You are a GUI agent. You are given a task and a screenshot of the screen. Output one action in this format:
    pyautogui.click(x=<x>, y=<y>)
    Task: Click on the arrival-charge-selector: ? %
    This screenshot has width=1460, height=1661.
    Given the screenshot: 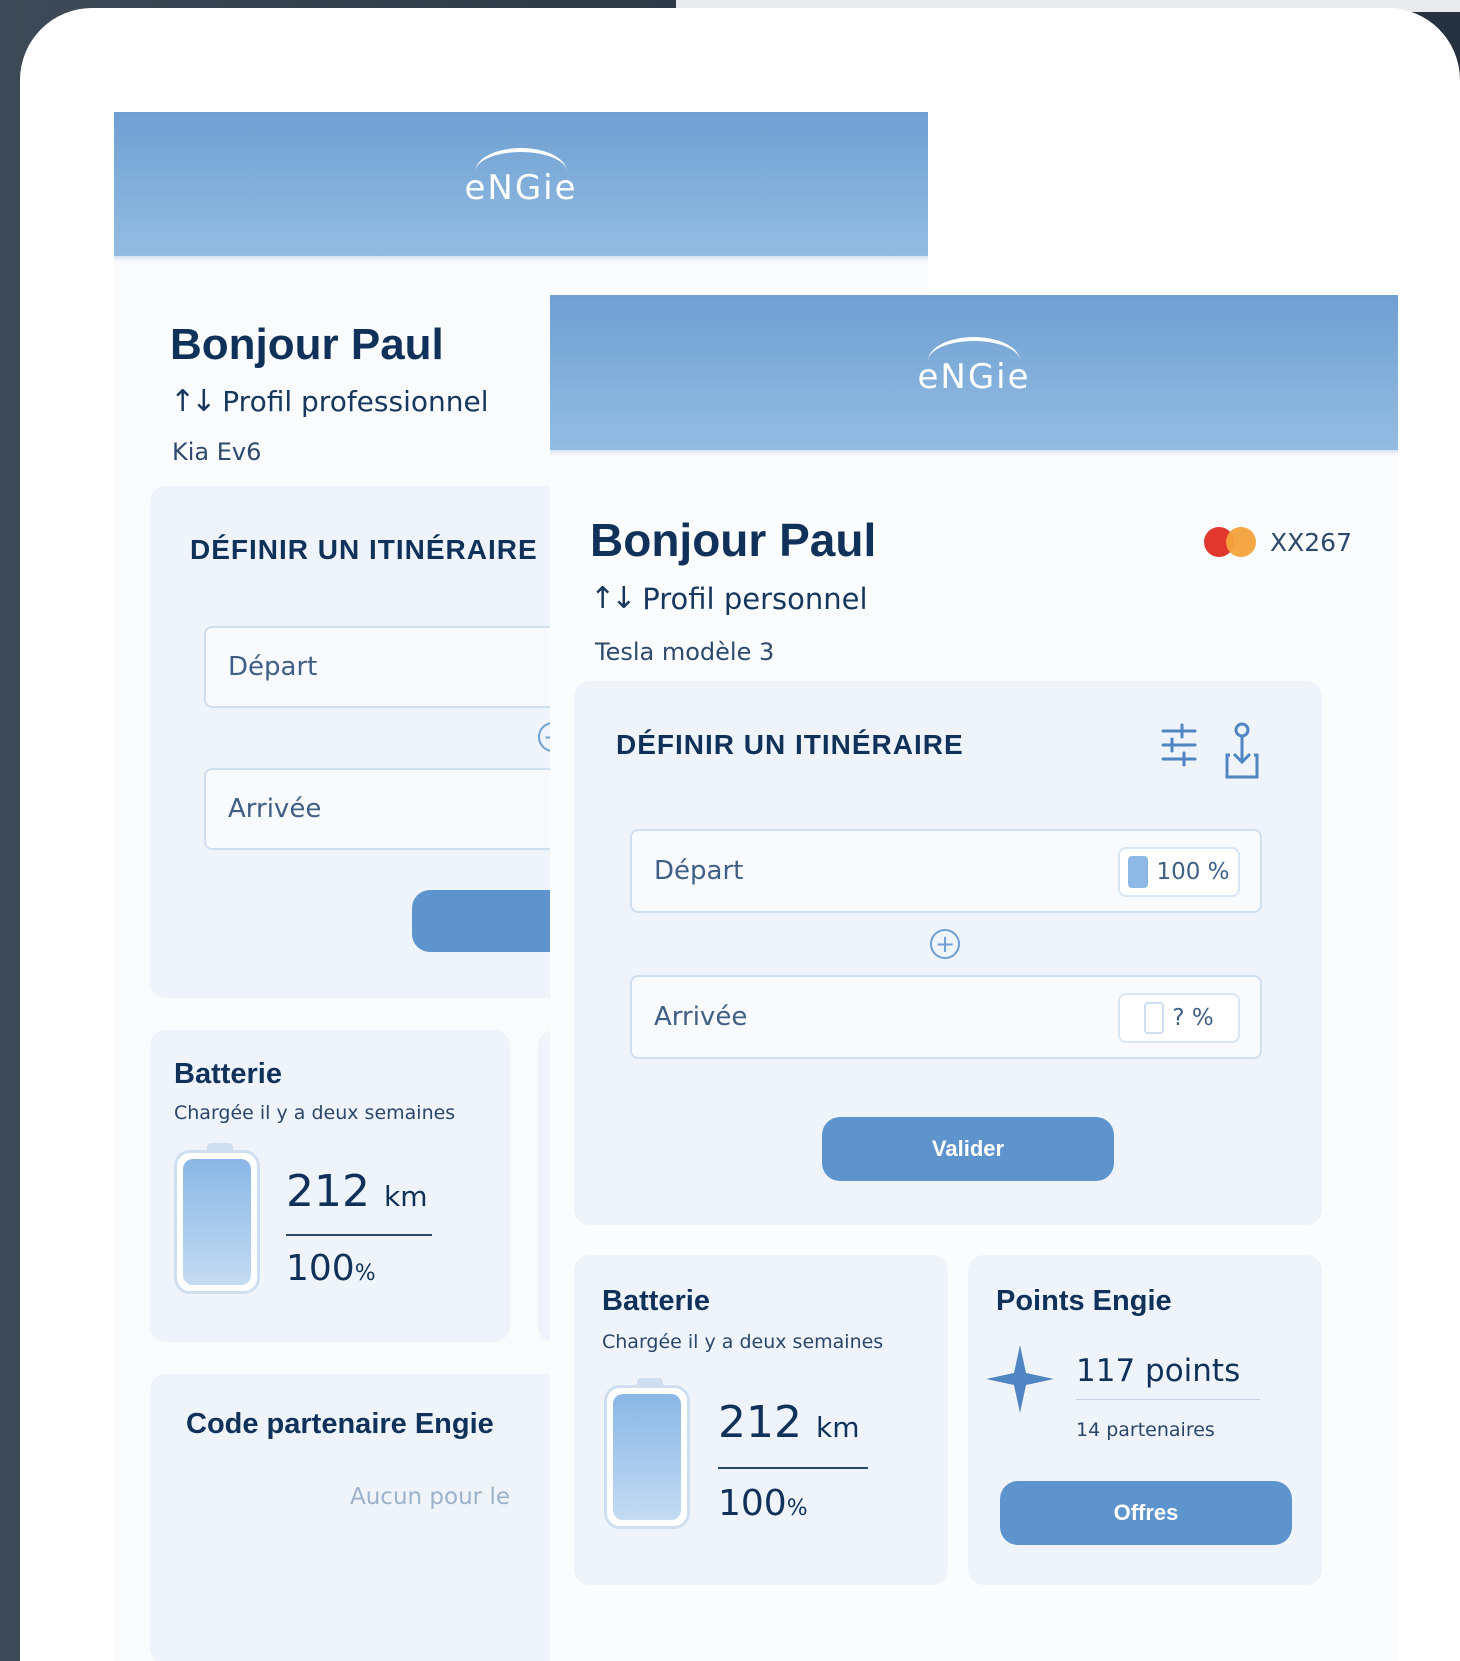 What is the action you would take?
    pyautogui.click(x=1179, y=1018)
    